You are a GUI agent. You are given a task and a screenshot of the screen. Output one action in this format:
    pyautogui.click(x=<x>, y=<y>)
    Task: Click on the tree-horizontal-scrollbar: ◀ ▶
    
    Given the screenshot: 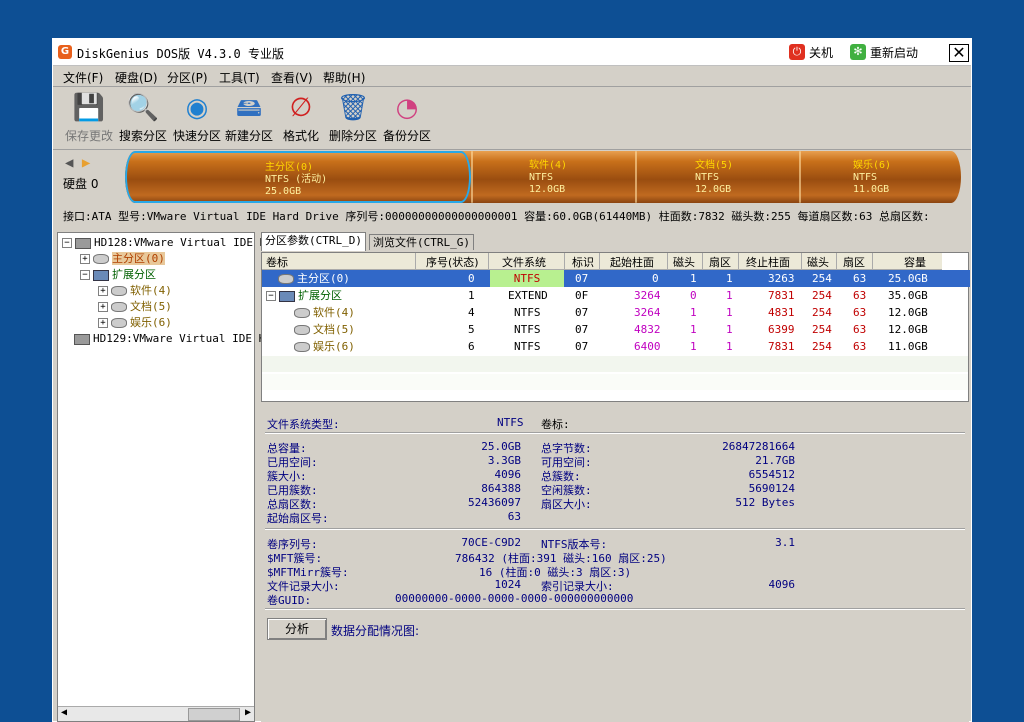 What is the action you would take?
    pyautogui.click(x=156, y=713)
    